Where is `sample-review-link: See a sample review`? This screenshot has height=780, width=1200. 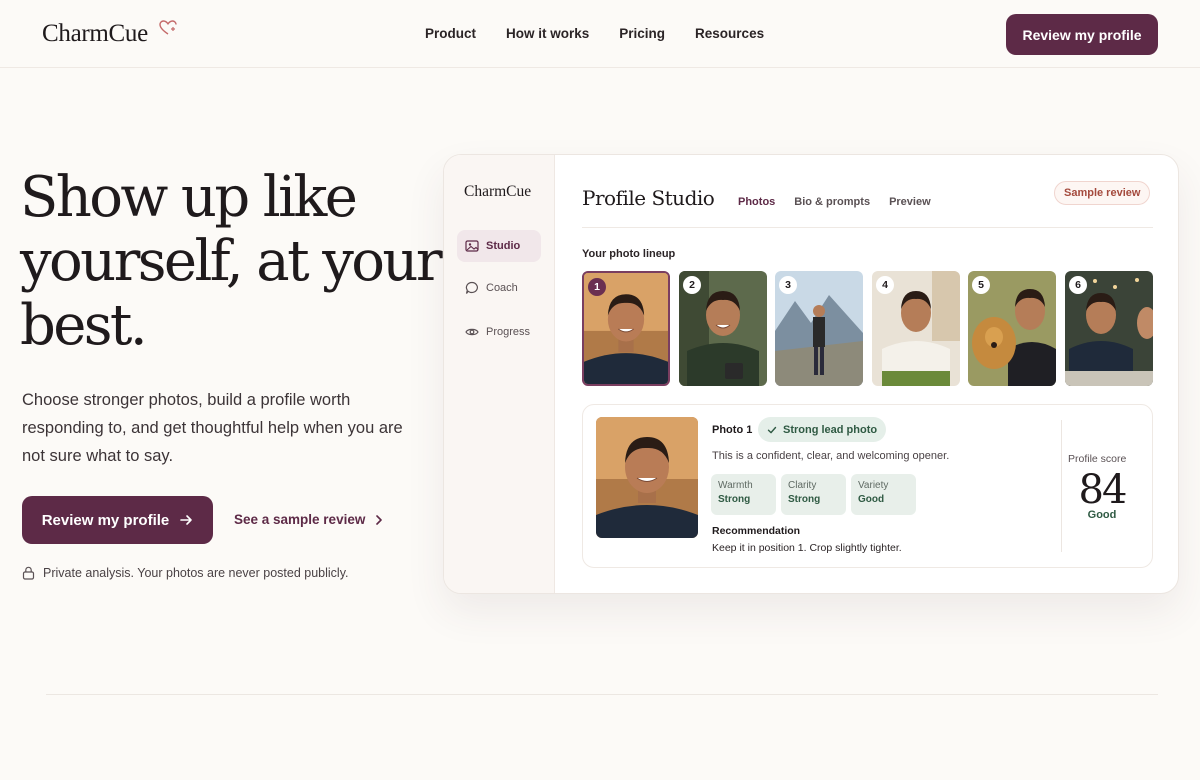 sample-review-link: See a sample review is located at coordinates (308, 519).